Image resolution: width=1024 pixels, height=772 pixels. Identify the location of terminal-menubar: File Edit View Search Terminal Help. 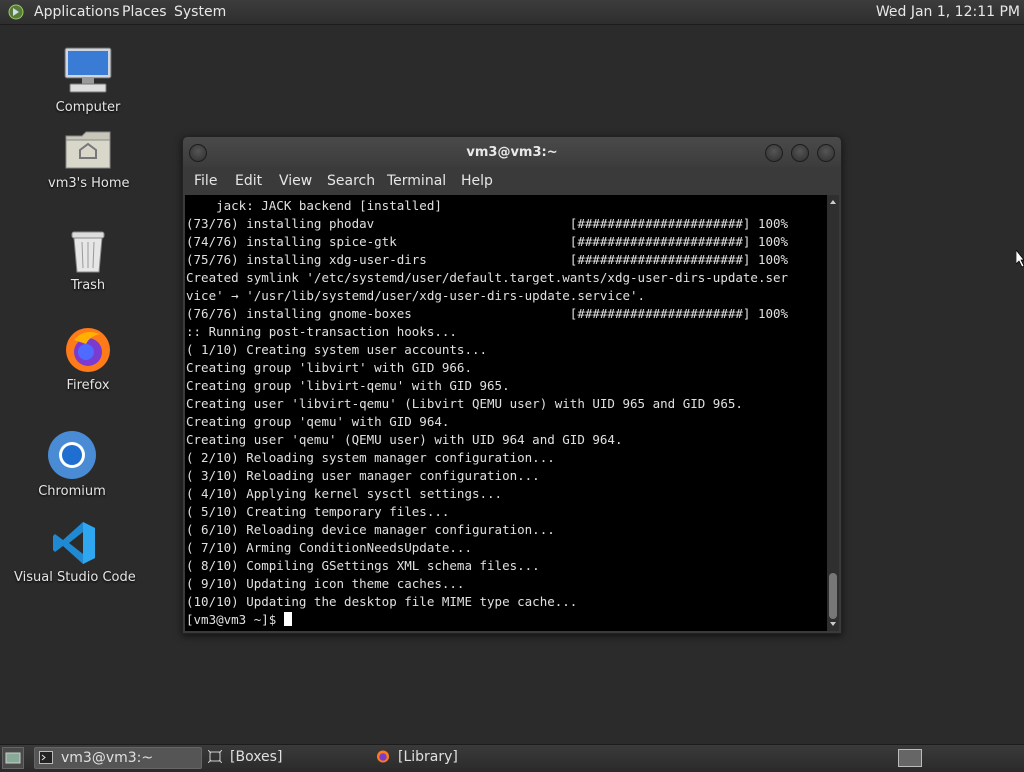
(512, 181).